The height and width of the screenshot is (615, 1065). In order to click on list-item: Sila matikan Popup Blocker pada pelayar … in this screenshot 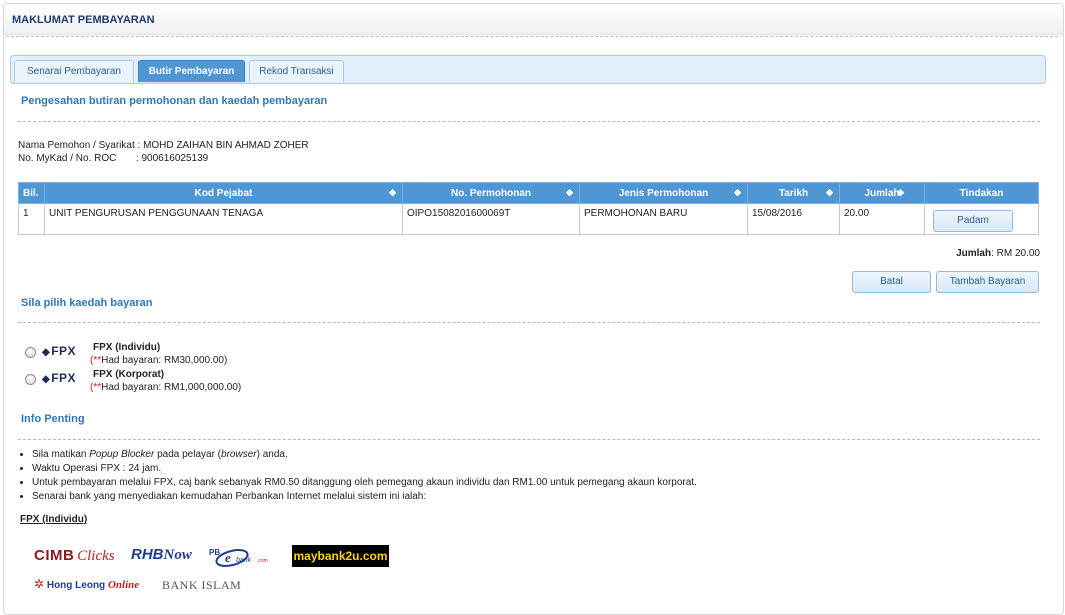, I will do `click(364, 455)`.